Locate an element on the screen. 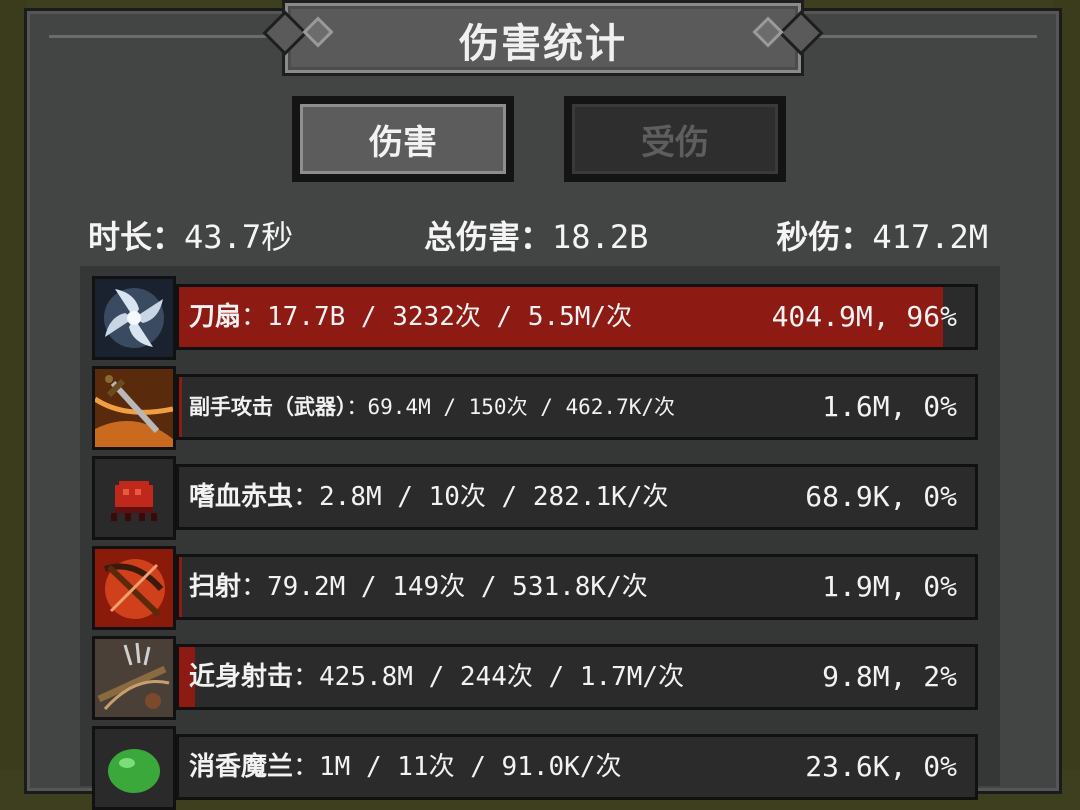  blade-fan-icon is located at coordinates (134, 318).